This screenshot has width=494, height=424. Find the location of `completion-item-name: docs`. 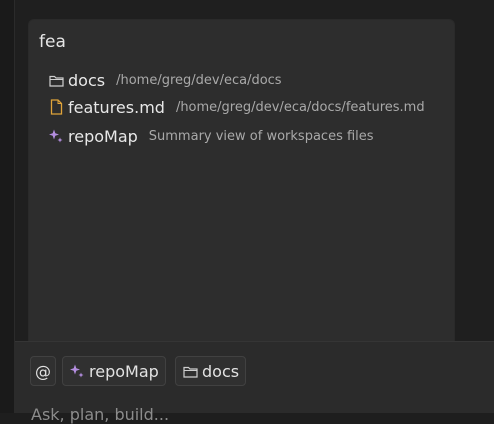

completion-item-name: docs is located at coordinates (87, 80).